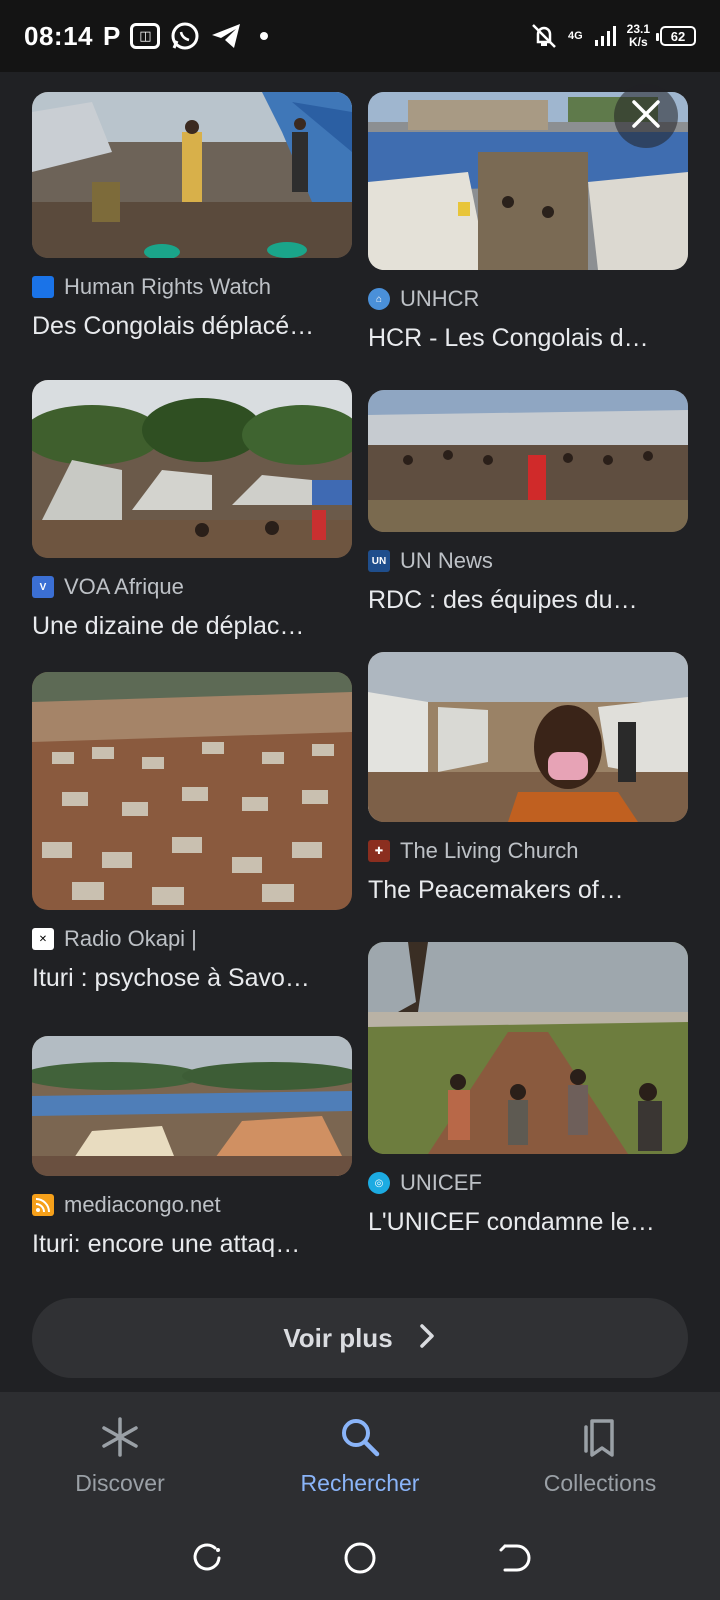 The width and height of the screenshot is (720, 1600). What do you see at coordinates (58, 35) in the screenshot?
I see `clock: 08:14` at bounding box center [58, 35].